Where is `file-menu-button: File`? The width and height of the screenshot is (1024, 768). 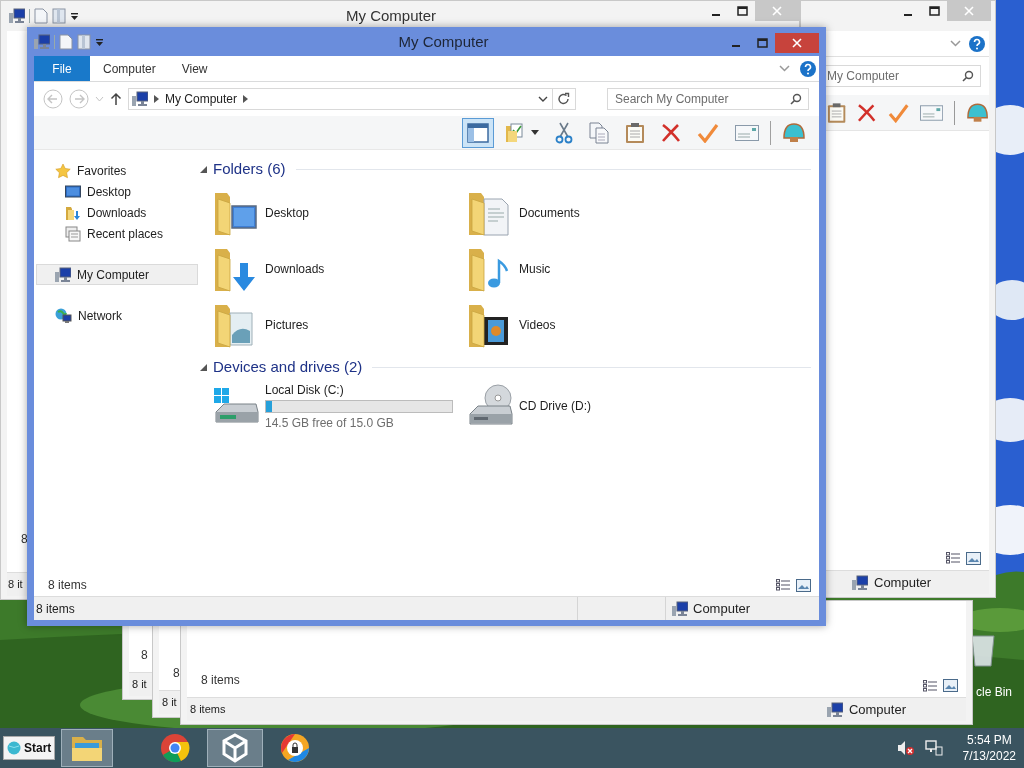
file-menu-button: File is located at coordinates (62, 68).